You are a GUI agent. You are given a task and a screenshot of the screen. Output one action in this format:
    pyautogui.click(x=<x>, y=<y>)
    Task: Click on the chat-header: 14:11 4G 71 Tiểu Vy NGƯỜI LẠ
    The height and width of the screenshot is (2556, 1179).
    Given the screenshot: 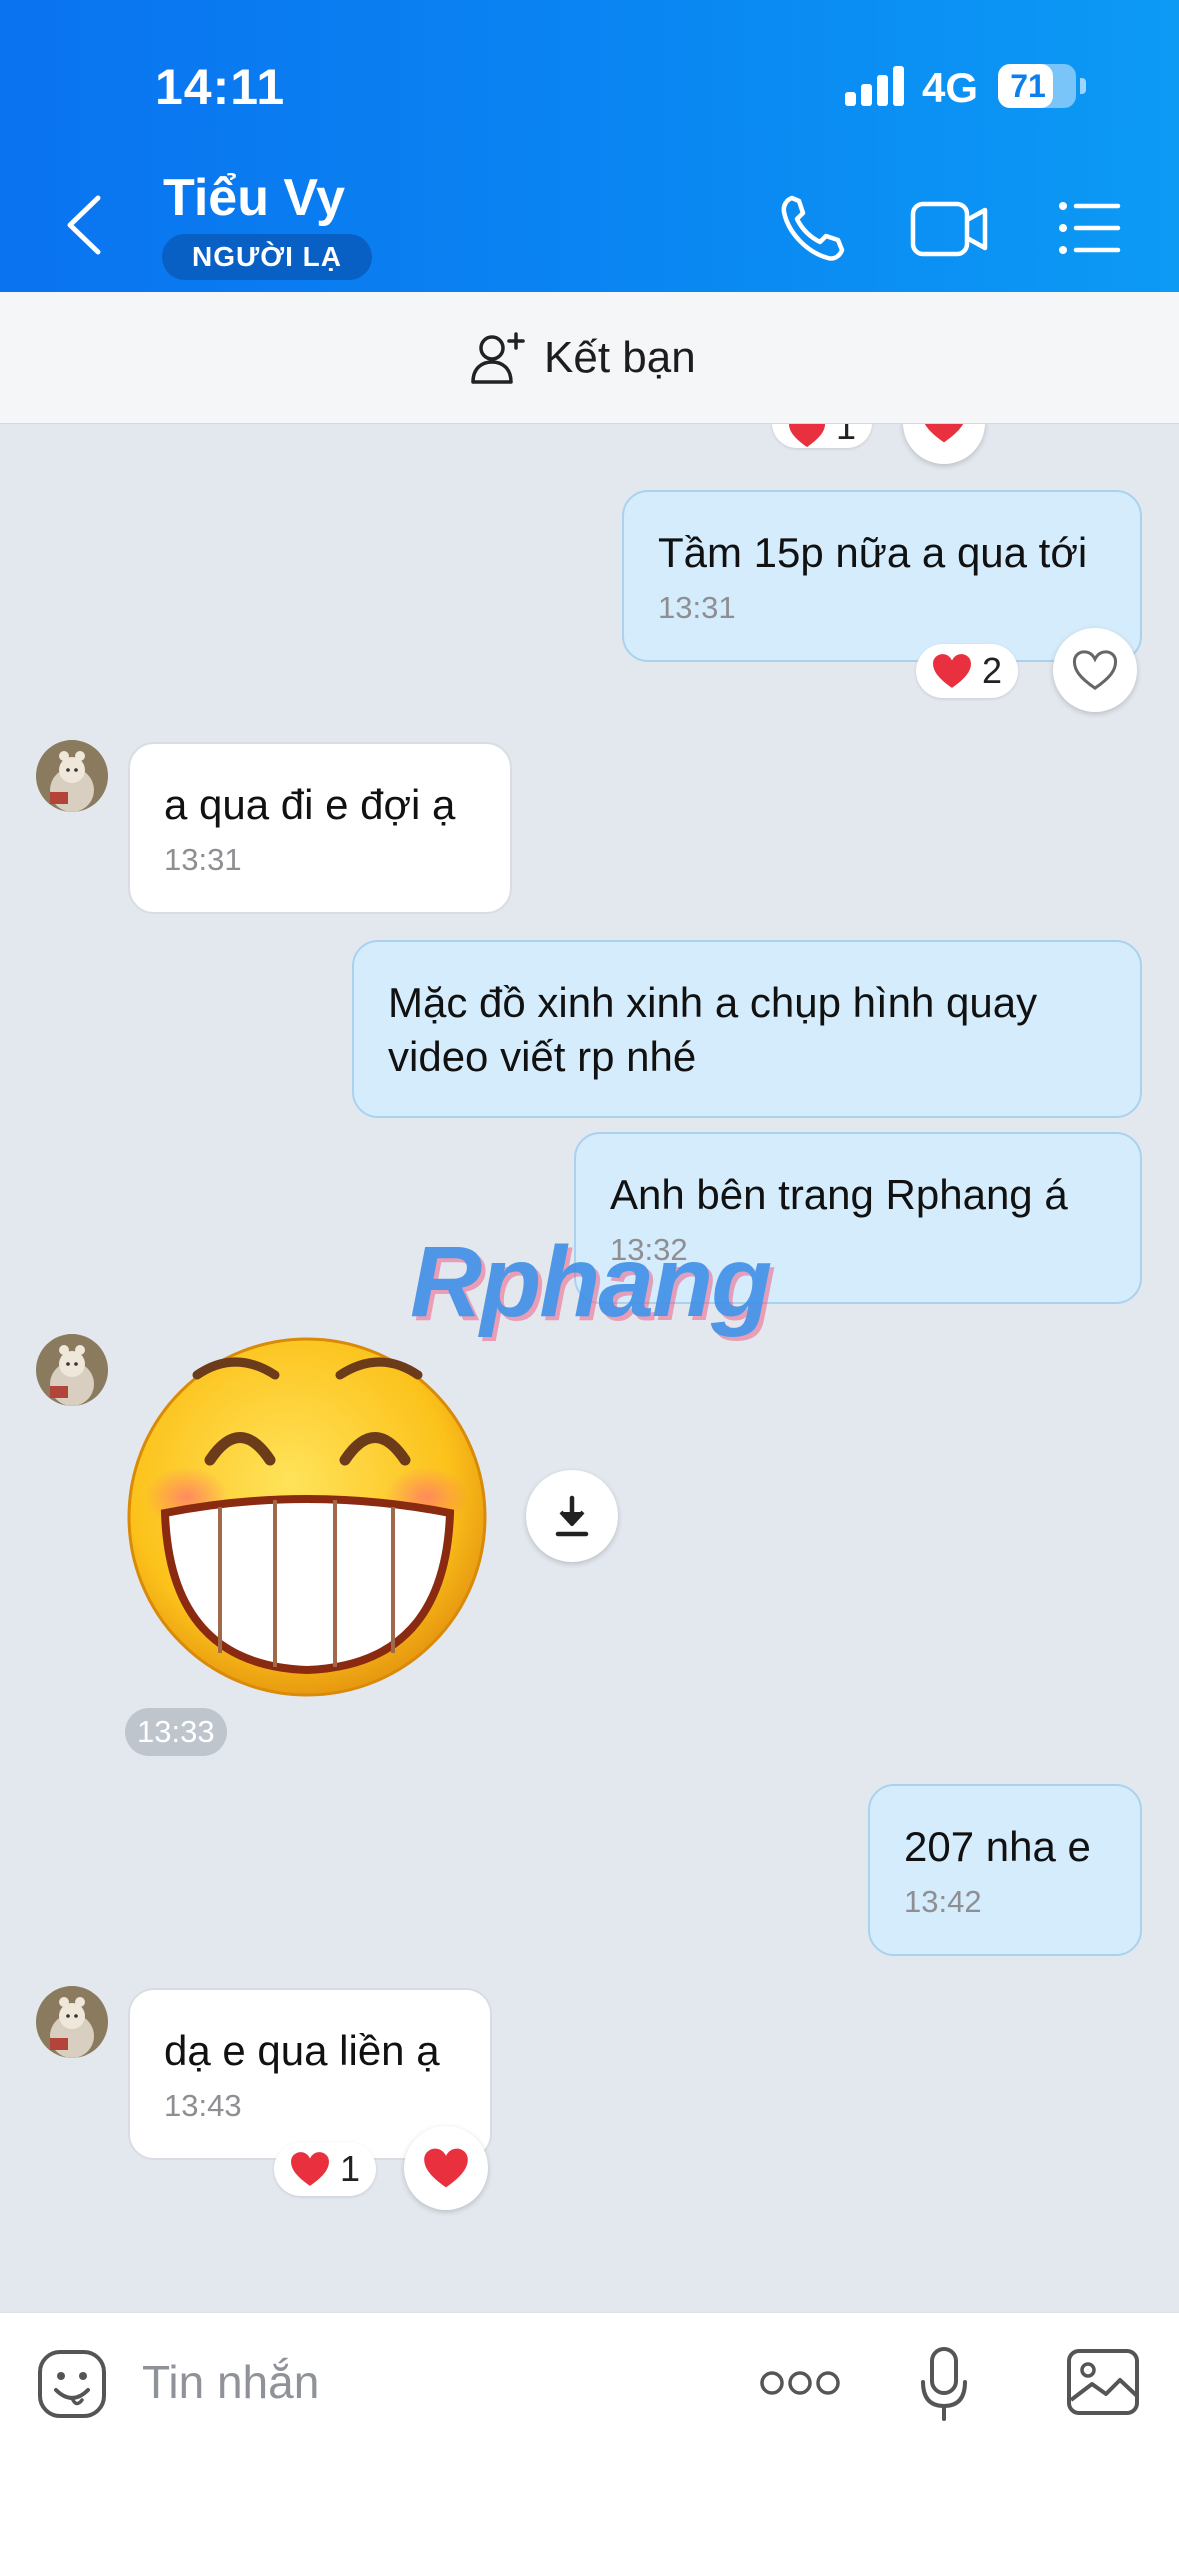 What is the action you would take?
    pyautogui.click(x=589, y=146)
    